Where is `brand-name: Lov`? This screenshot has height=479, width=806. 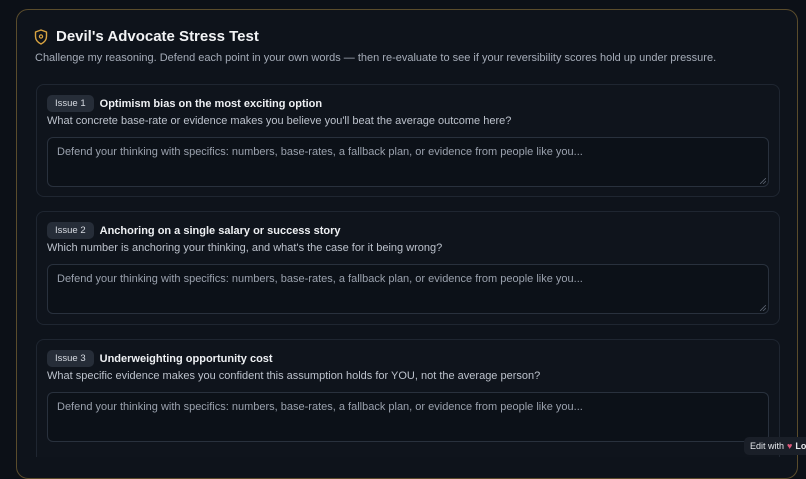
brand-name: Lov is located at coordinates (800, 446).